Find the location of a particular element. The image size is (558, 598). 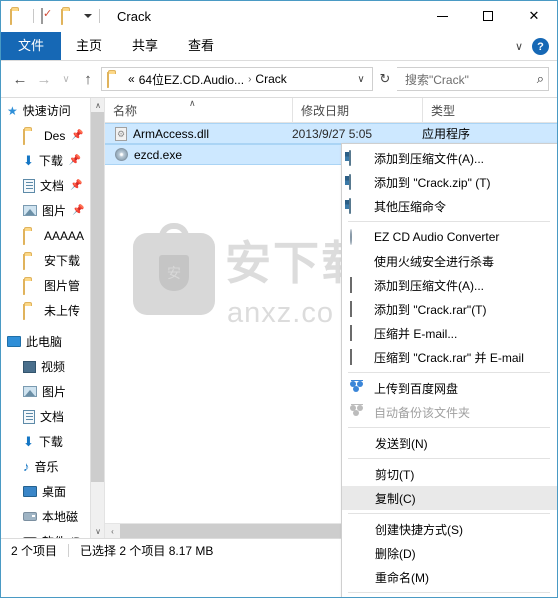

properties-icon is located at coordinates (49, 16).